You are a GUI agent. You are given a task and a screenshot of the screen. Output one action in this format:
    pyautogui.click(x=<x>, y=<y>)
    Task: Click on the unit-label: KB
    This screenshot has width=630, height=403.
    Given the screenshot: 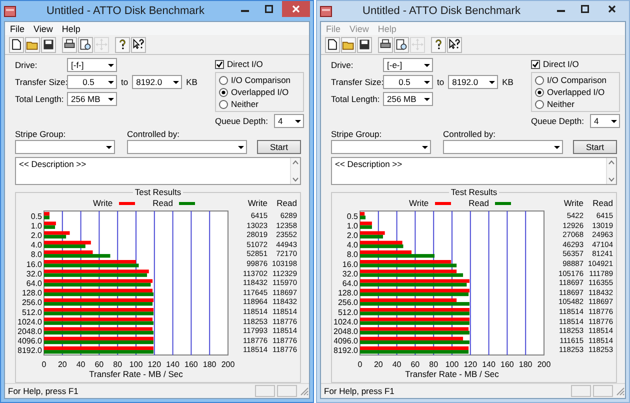 What is the action you would take?
    pyautogui.click(x=192, y=82)
    